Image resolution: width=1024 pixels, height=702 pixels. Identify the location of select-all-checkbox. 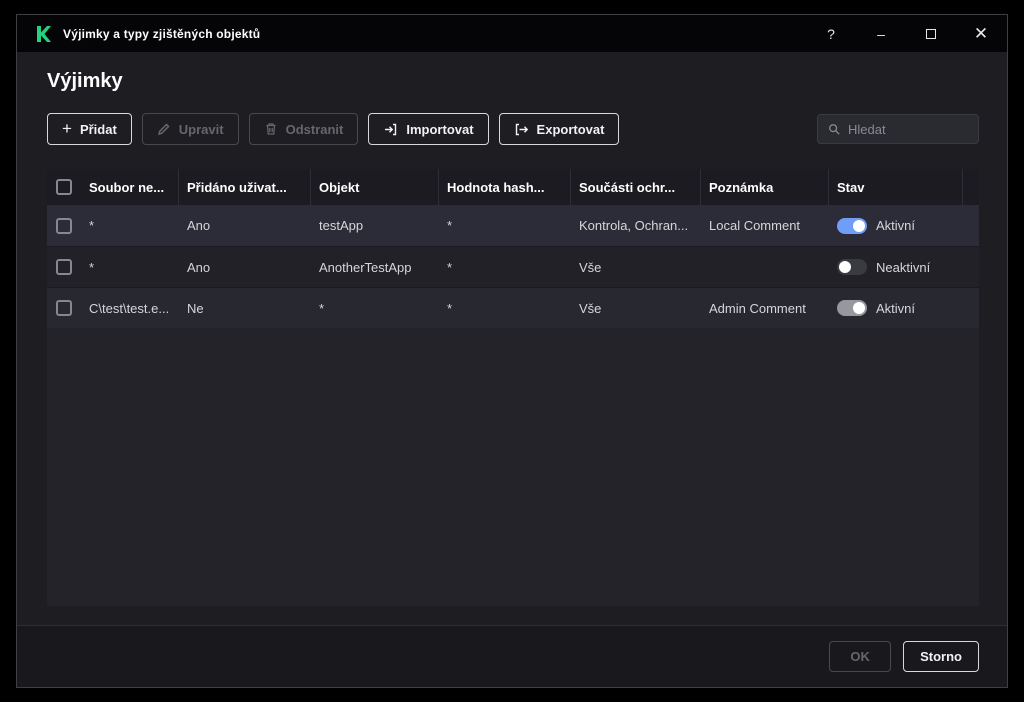
(64, 187).